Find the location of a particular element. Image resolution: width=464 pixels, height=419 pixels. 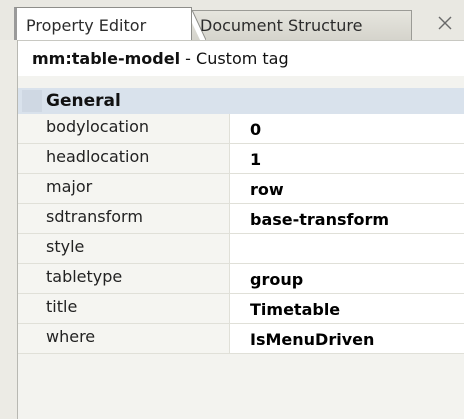

property-row-major: major row is located at coordinates (241, 189).